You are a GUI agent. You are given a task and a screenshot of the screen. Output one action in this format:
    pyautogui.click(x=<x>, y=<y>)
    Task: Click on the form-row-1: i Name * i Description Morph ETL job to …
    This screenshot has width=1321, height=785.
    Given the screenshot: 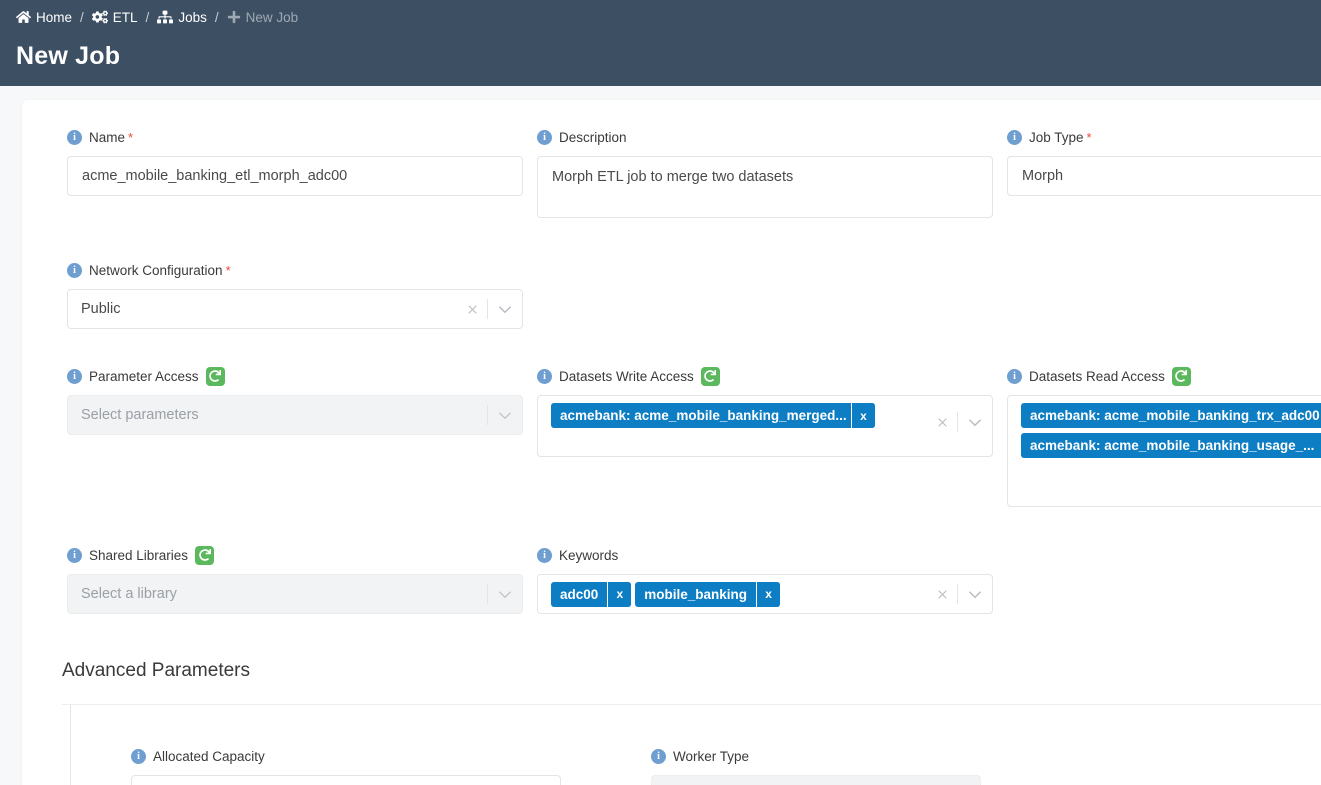 What is the action you would take?
    pyautogui.click(x=671, y=174)
    